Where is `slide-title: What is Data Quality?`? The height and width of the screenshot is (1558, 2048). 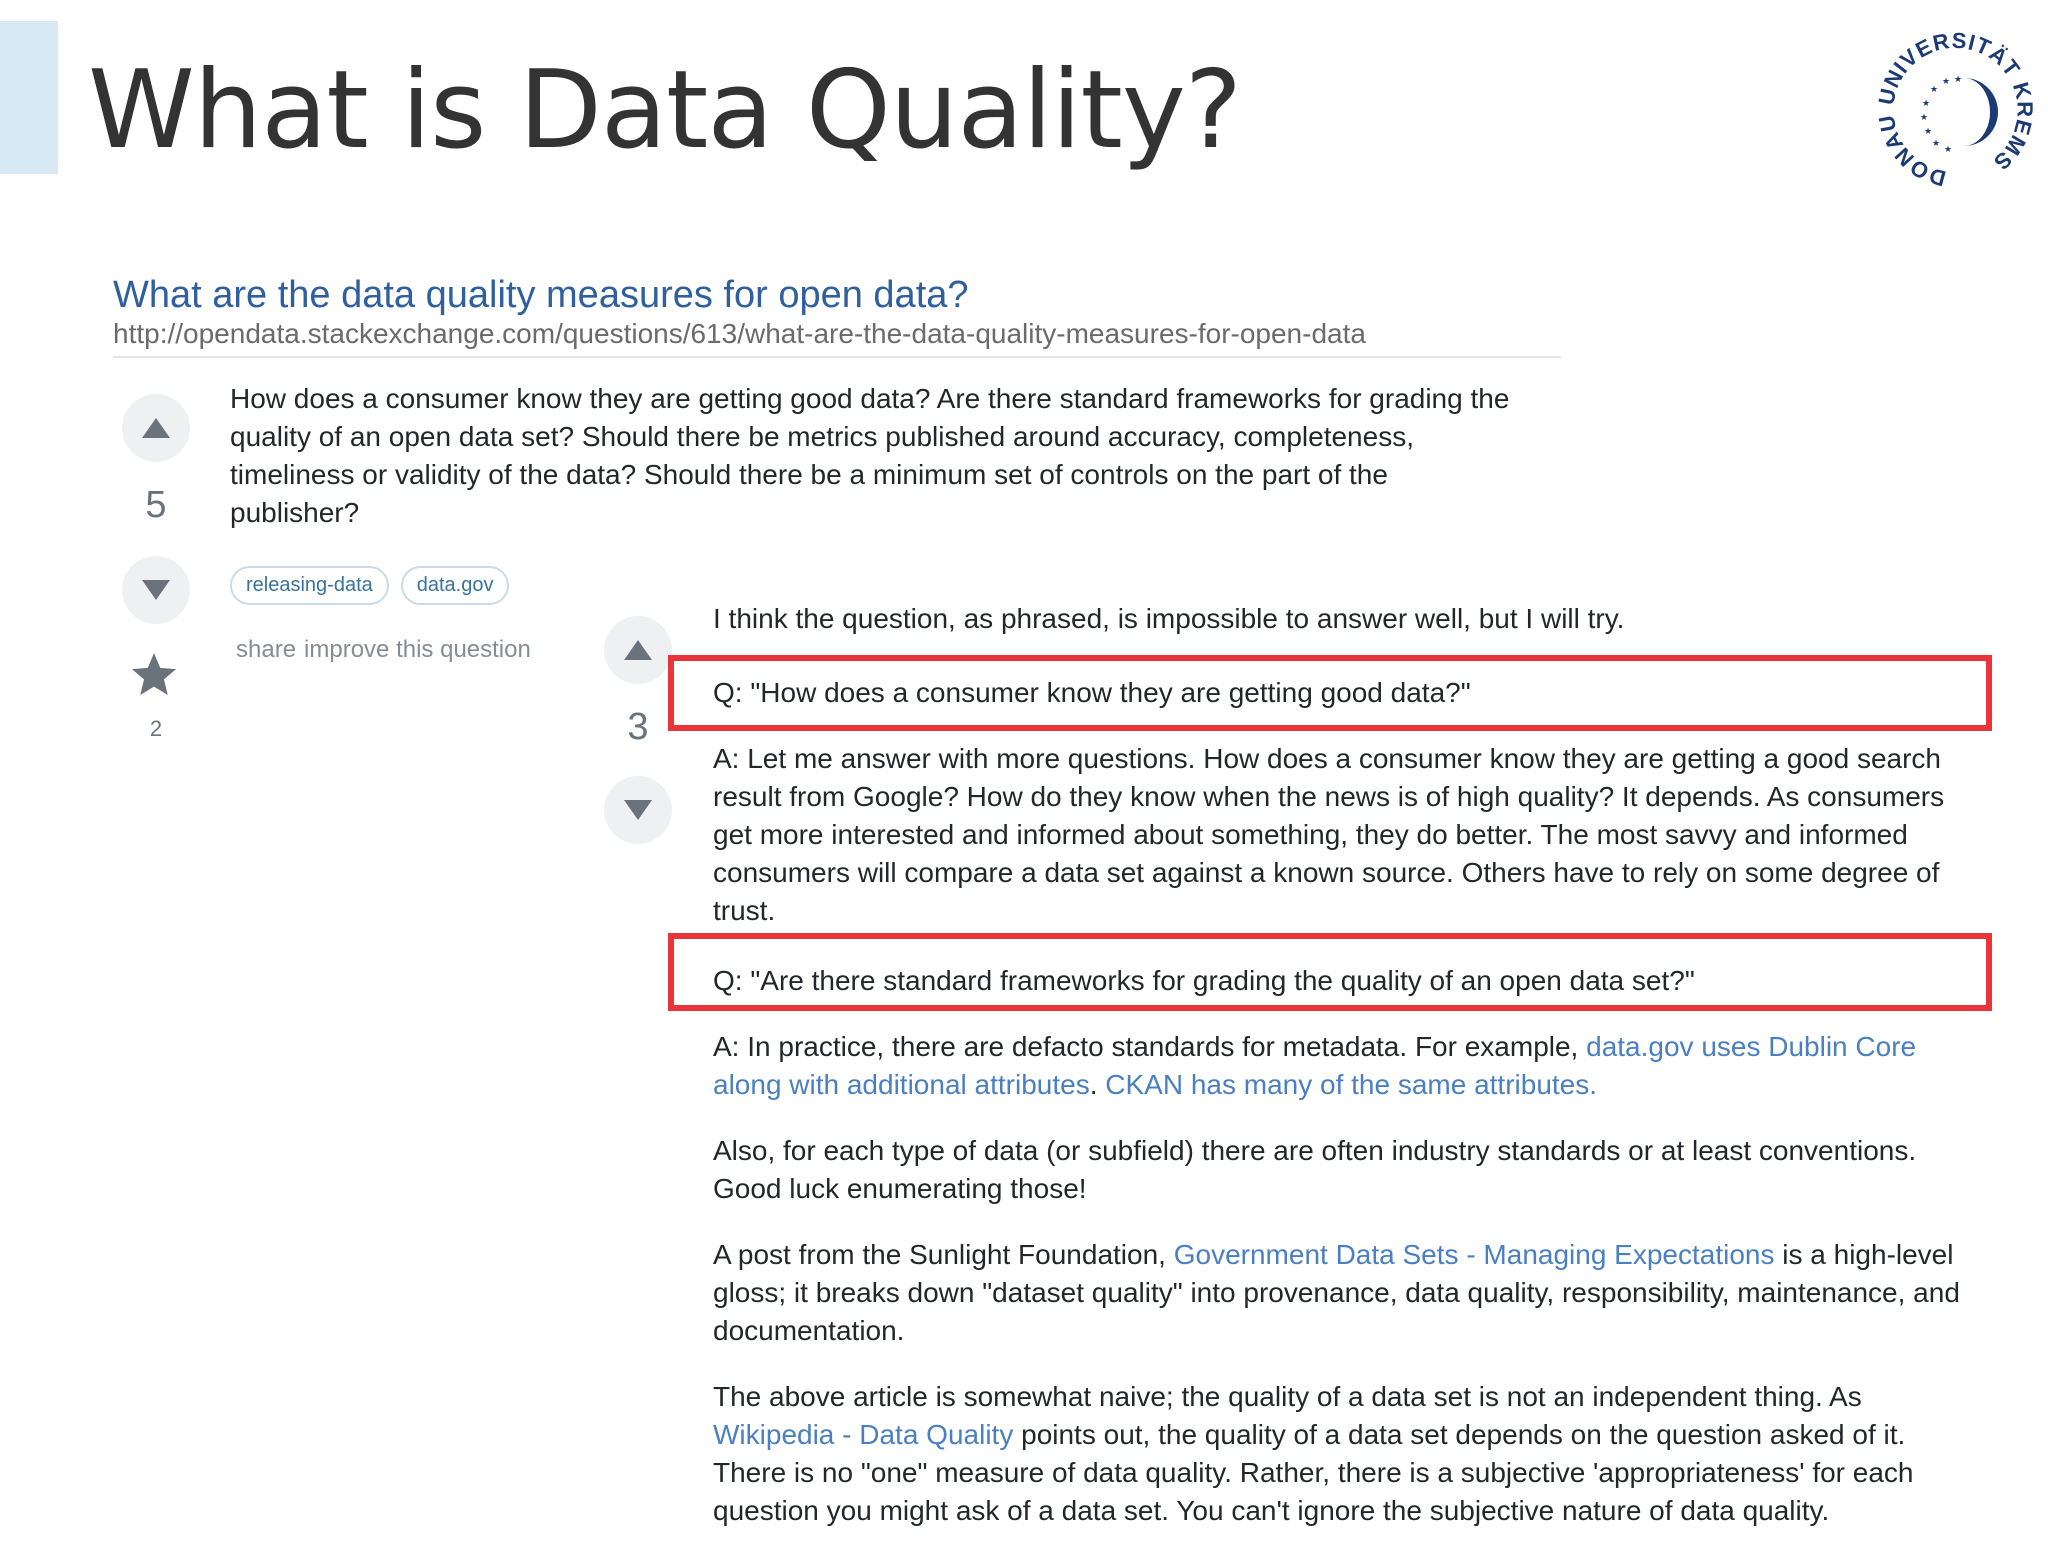 slide-title: What is Data Quality? is located at coordinates (665, 110).